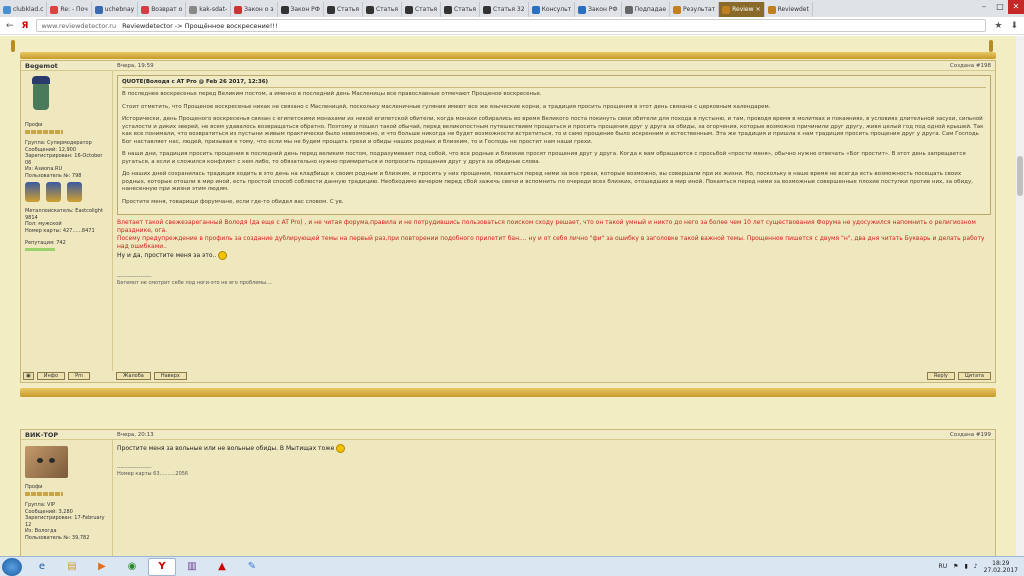 The image size is (1024, 576). Describe the element at coordinates (24, 9) in the screenshot. I see `browser-tab: clubklad.c` at that location.